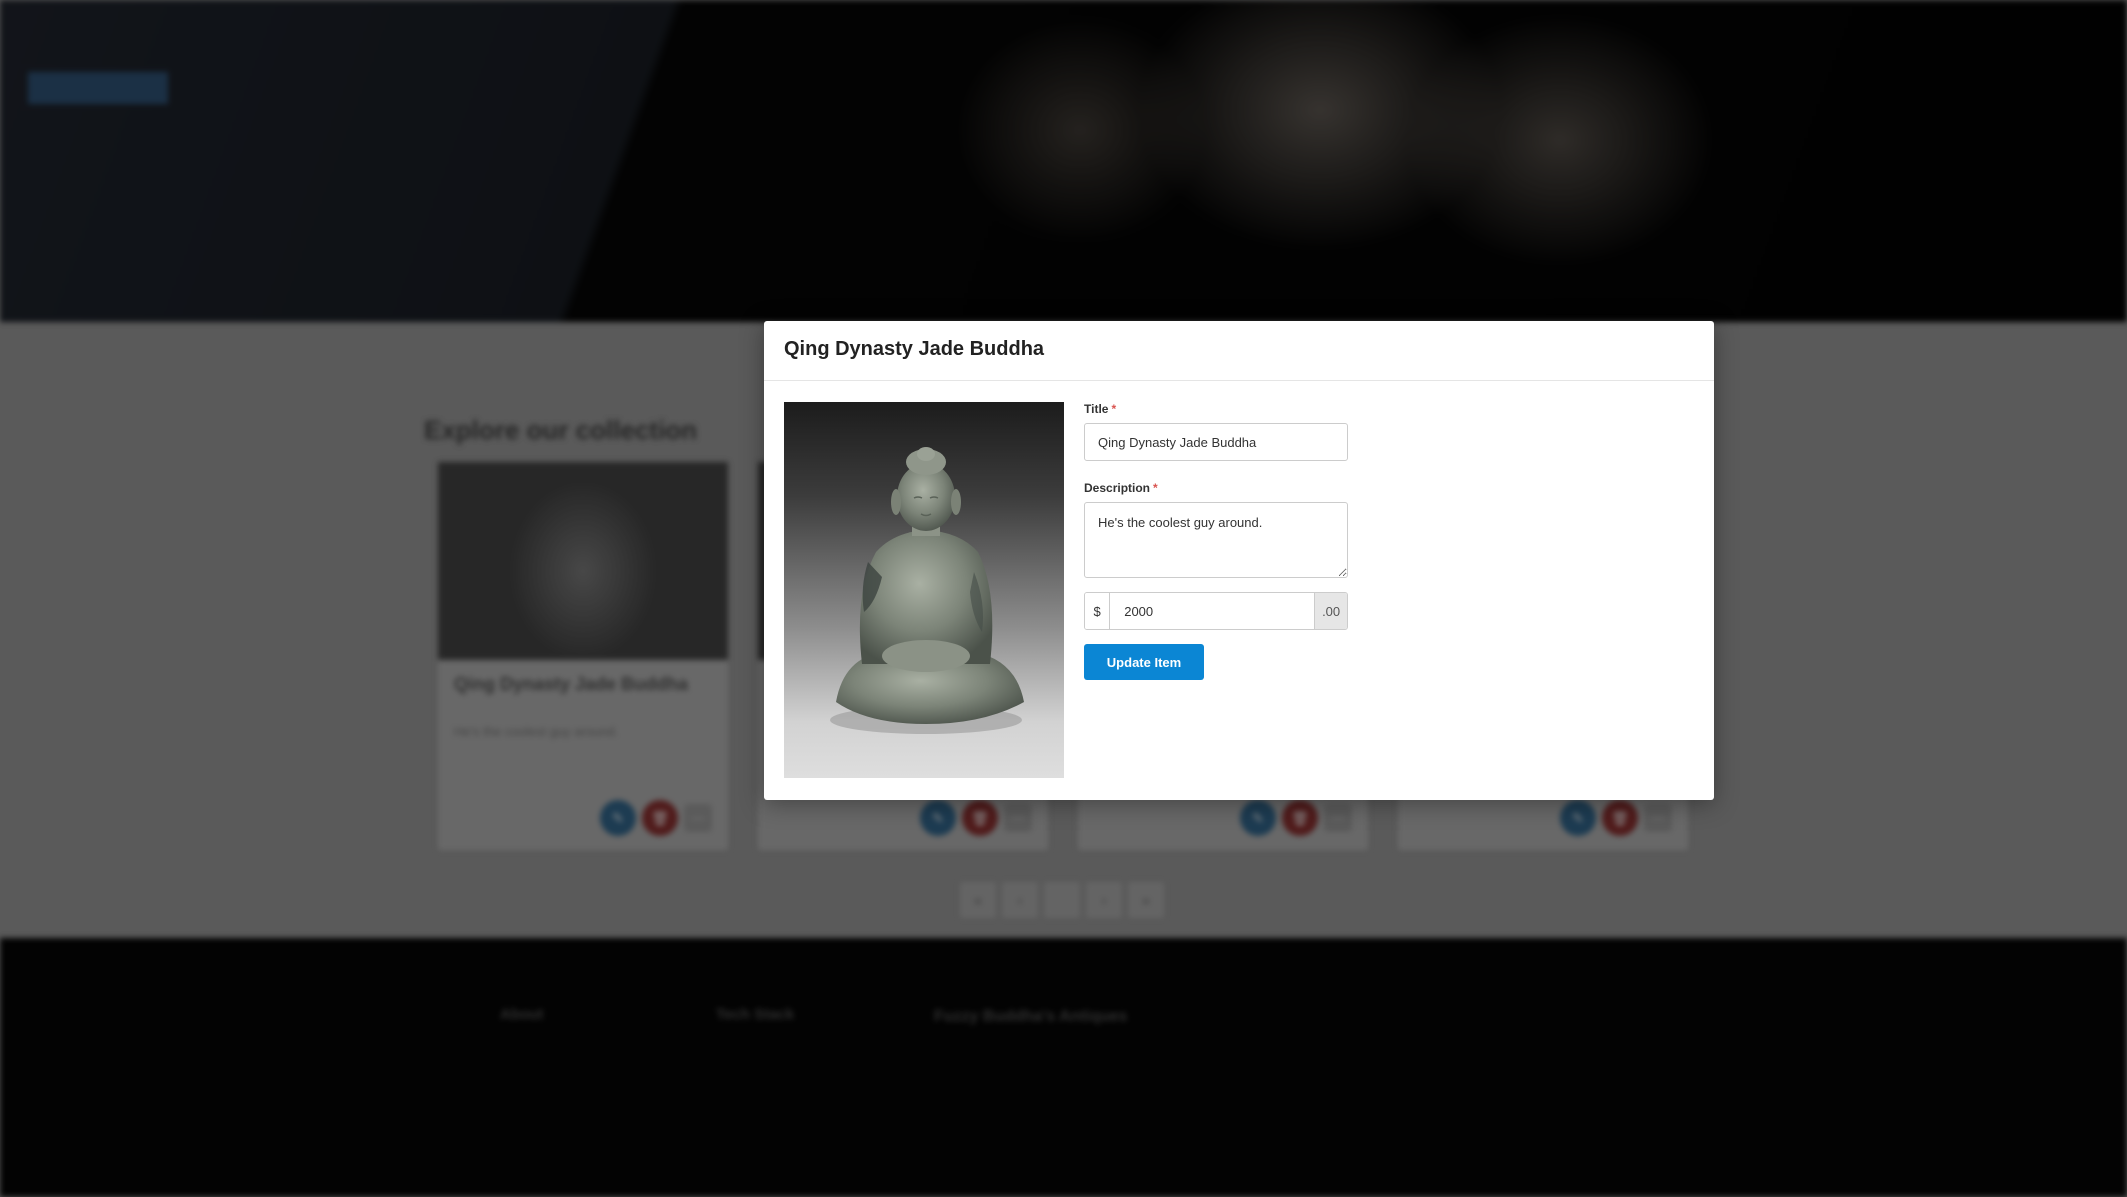 Image resolution: width=2127 pixels, height=1197 pixels. What do you see at coordinates (1212, 611) in the screenshot?
I see `price-input` at bounding box center [1212, 611].